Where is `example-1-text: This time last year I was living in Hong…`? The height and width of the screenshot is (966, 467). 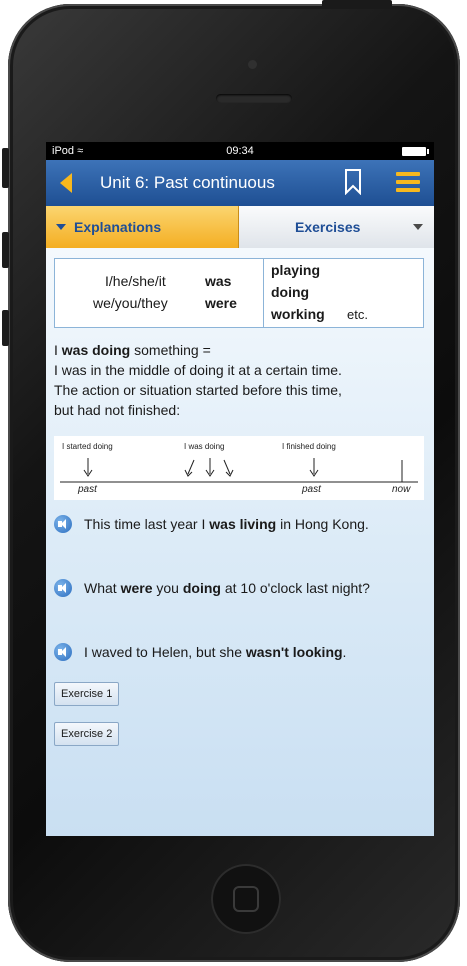 example-1-text: This time last year I was living in Hong… is located at coordinates (226, 524).